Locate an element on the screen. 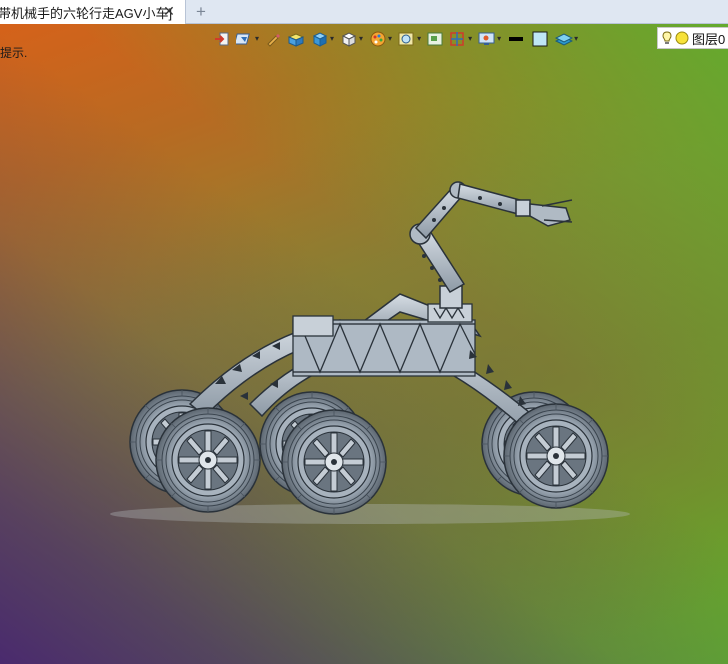  close-tab-icon: ✕ is located at coordinates (169, 11).